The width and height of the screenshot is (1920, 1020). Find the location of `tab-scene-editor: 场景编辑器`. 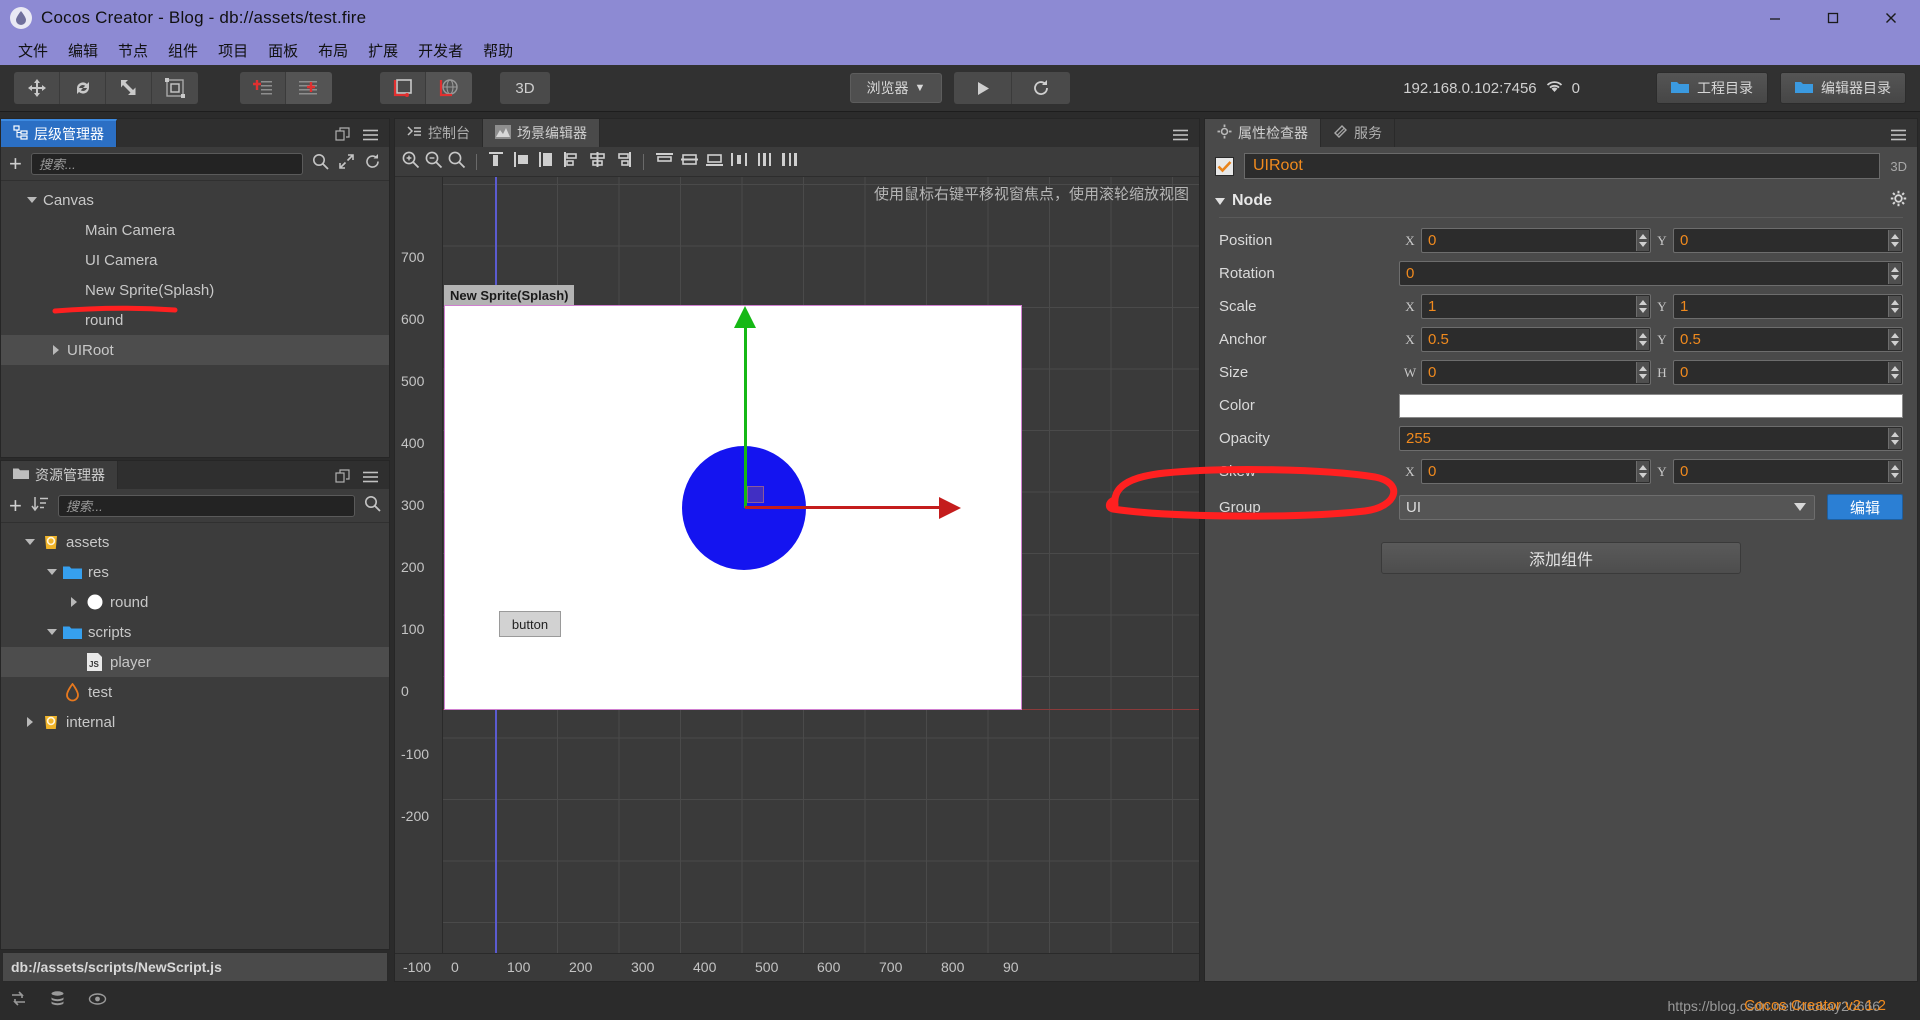

tab-scene-editor: 场景编辑器 is located at coordinates (541, 133).